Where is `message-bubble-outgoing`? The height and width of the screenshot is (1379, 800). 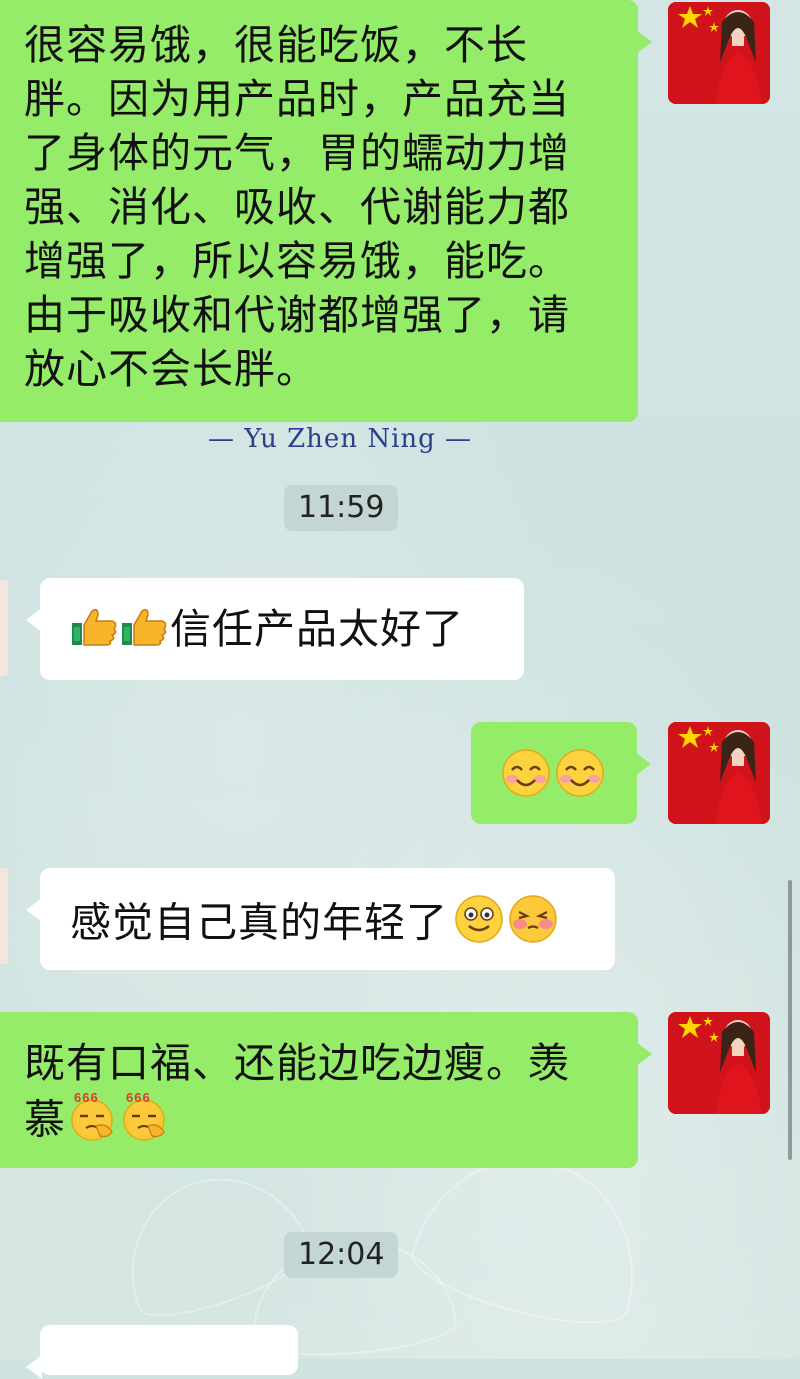 message-bubble-outgoing is located at coordinates (561, 773).